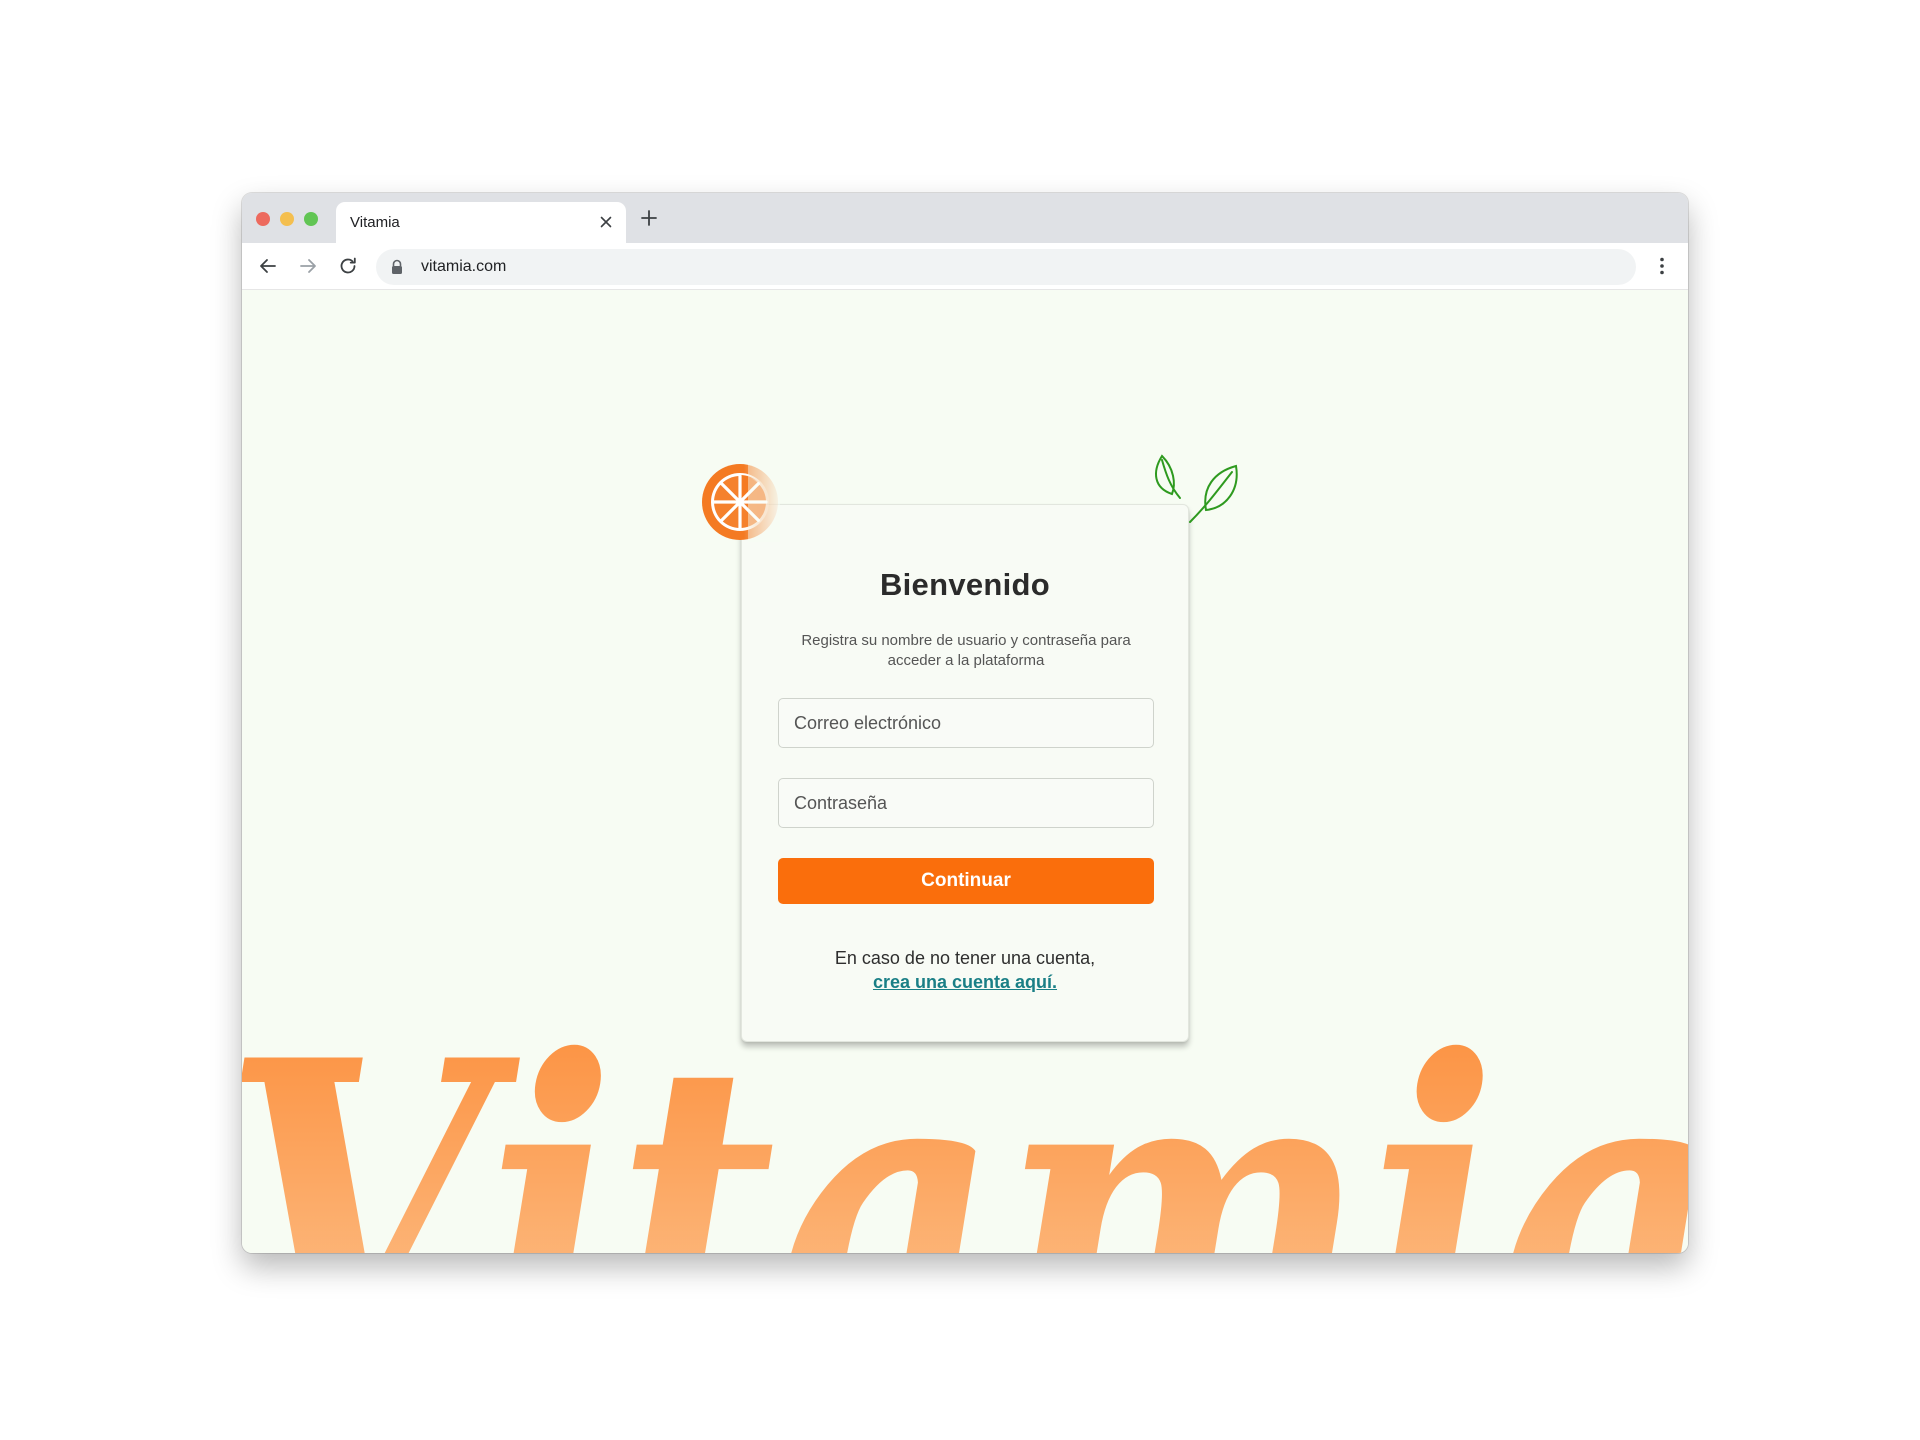 This screenshot has width=1920, height=1440. I want to click on browser-toolbar: vitamia.com, so click(965, 266).